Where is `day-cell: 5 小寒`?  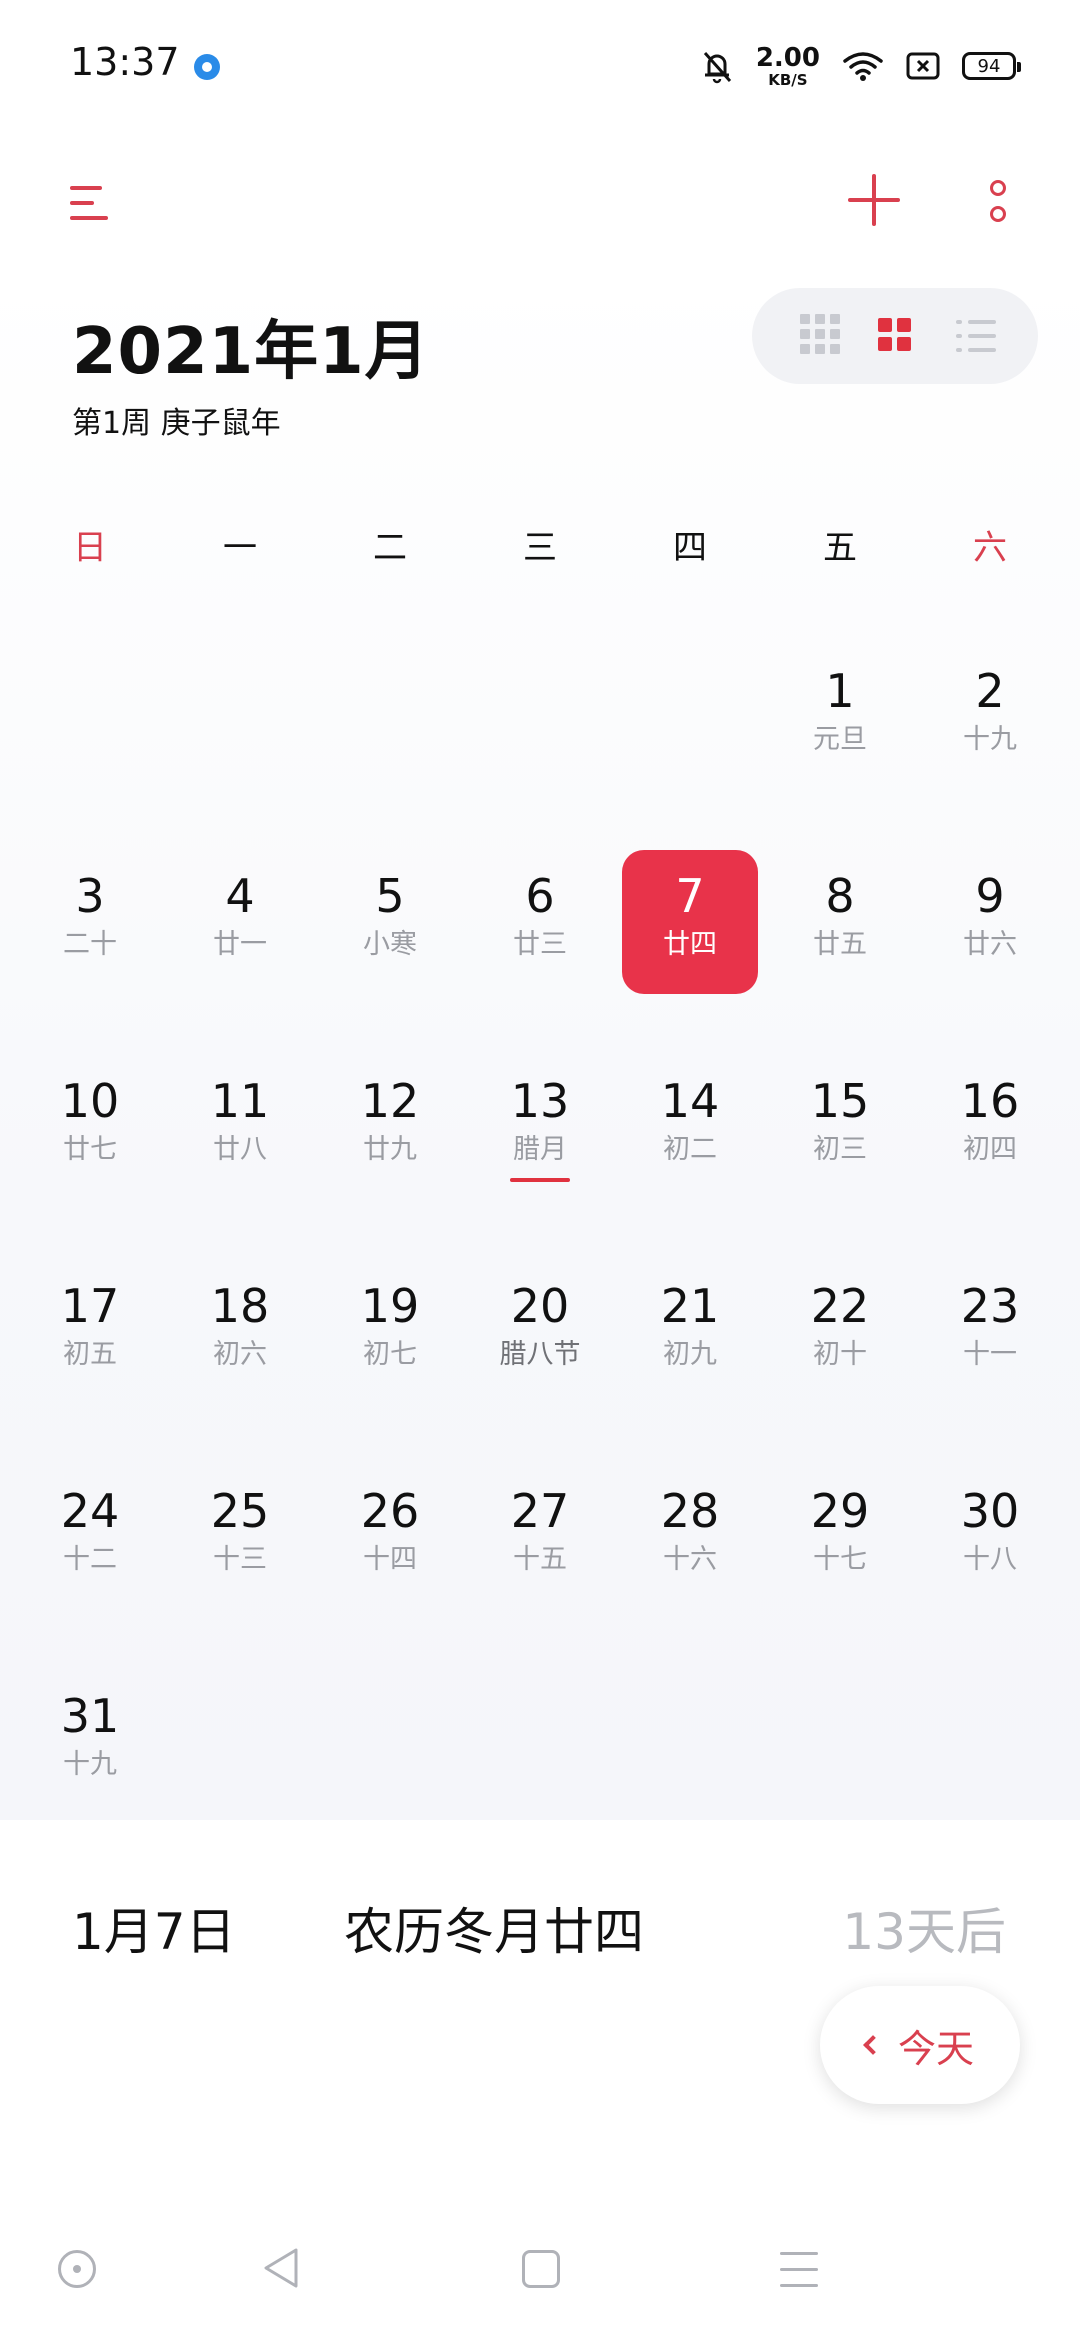
day-cell: 5 小寒 is located at coordinates (390, 952).